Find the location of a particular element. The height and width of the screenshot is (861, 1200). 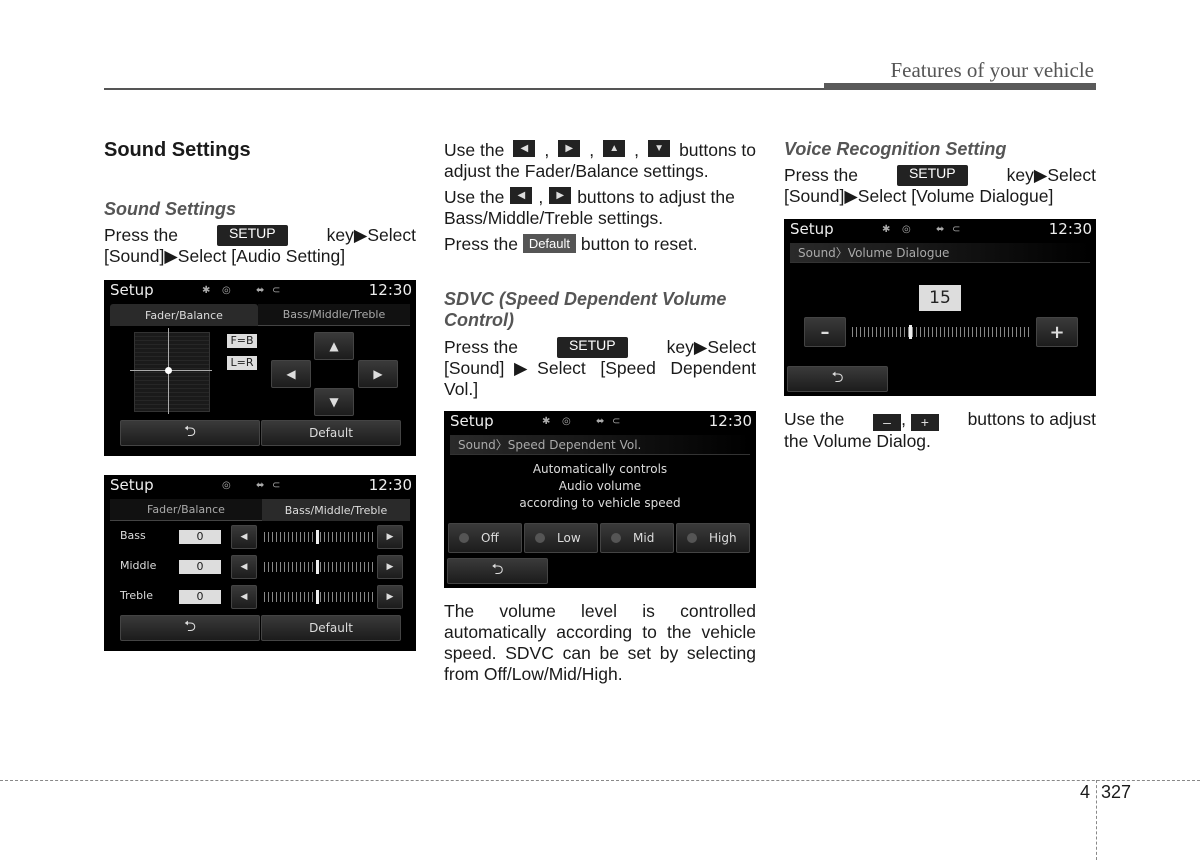

disc-icon: ◎ is located at coordinates (226, 485).